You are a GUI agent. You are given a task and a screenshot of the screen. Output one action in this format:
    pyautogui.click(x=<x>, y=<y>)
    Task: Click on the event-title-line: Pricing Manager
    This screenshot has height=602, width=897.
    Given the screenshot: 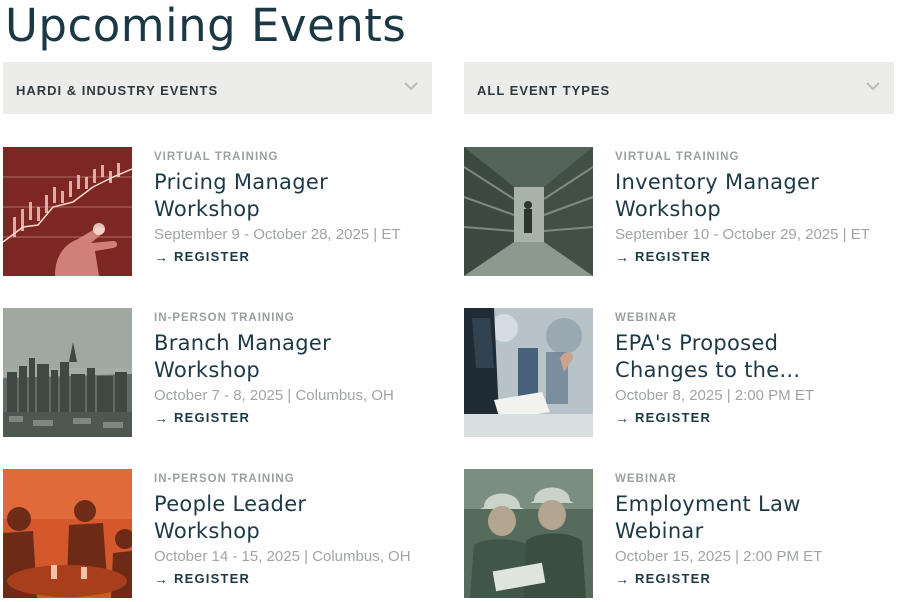 What is the action you would take?
    pyautogui.click(x=241, y=182)
    